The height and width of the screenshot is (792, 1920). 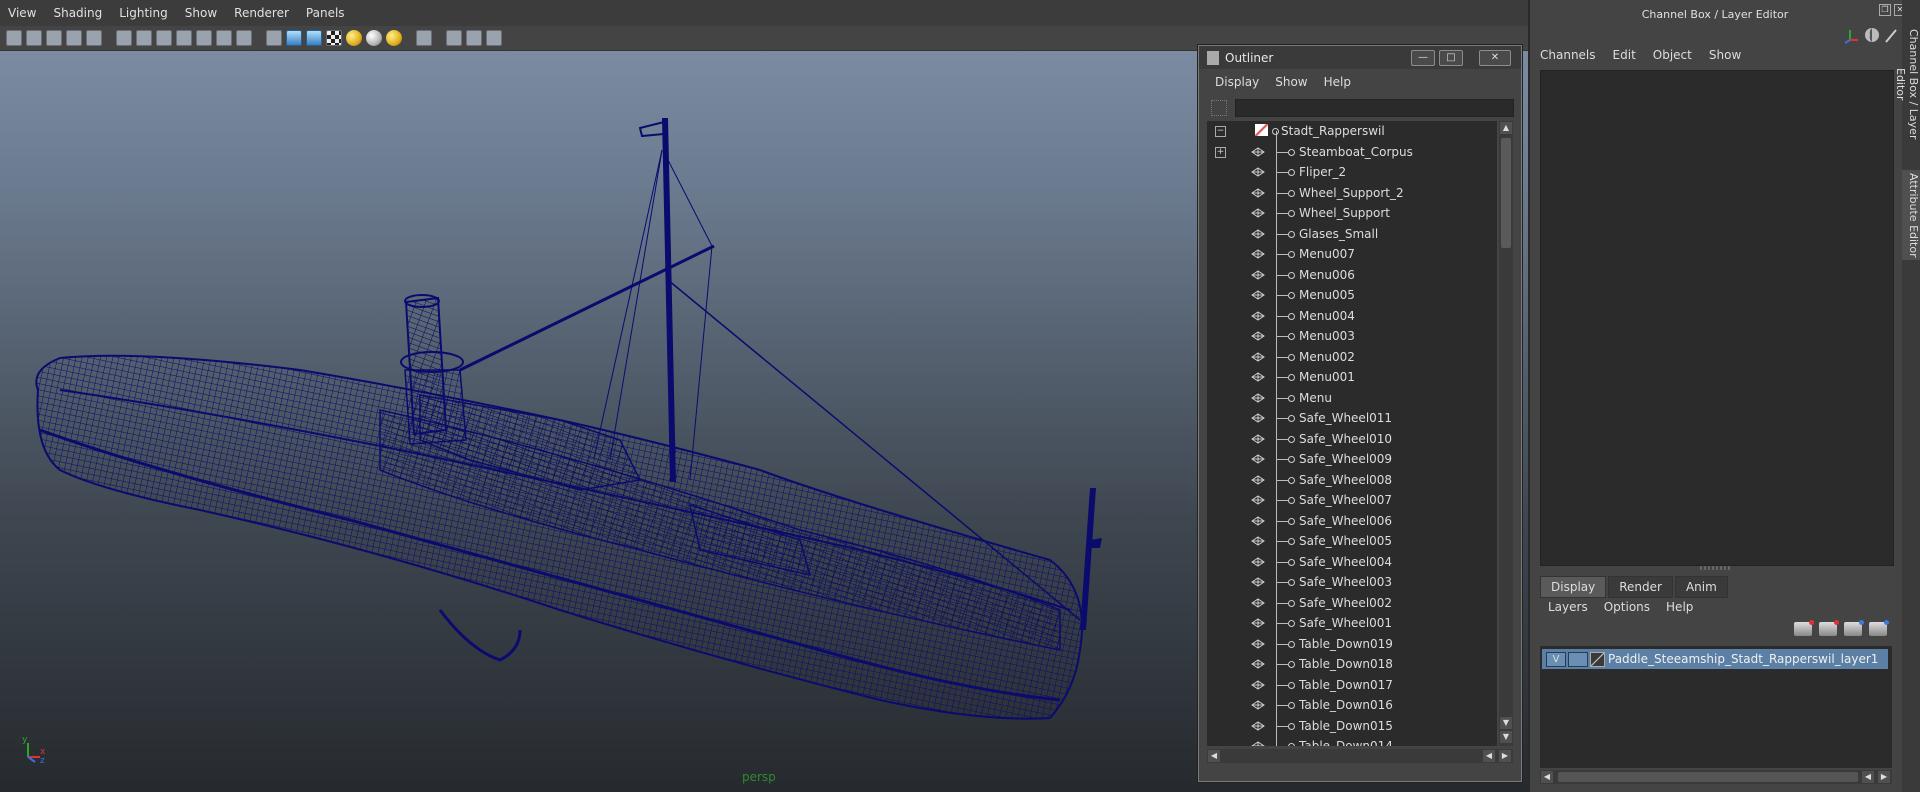 What do you see at coordinates (1352, 316) in the screenshot?
I see `tree-row: Menu004` at bounding box center [1352, 316].